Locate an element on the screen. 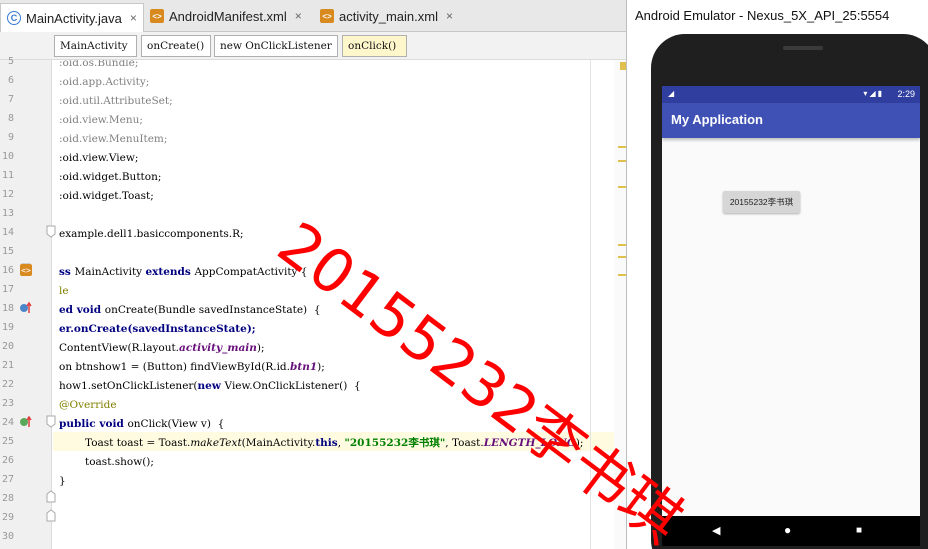 Image resolution: width=928 pixels, height=549 pixels. code-line-14: example.dell1.basiccomponents.R; is located at coordinates (151, 234).